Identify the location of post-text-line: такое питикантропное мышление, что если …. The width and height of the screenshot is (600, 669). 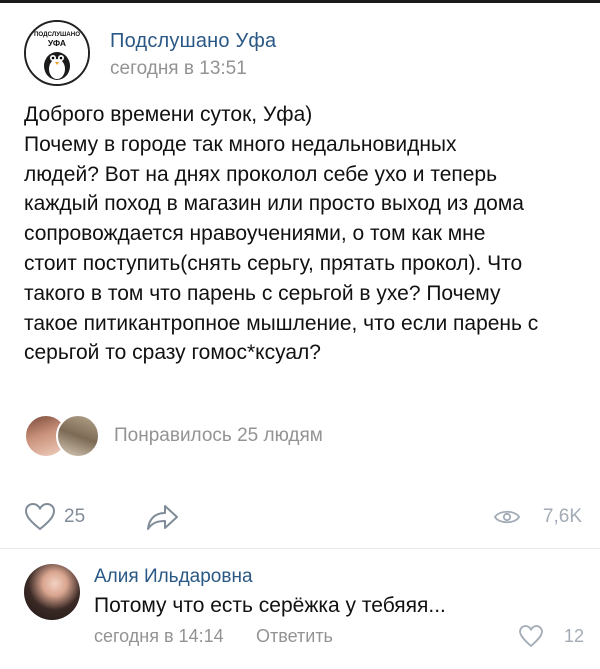
(281, 323).